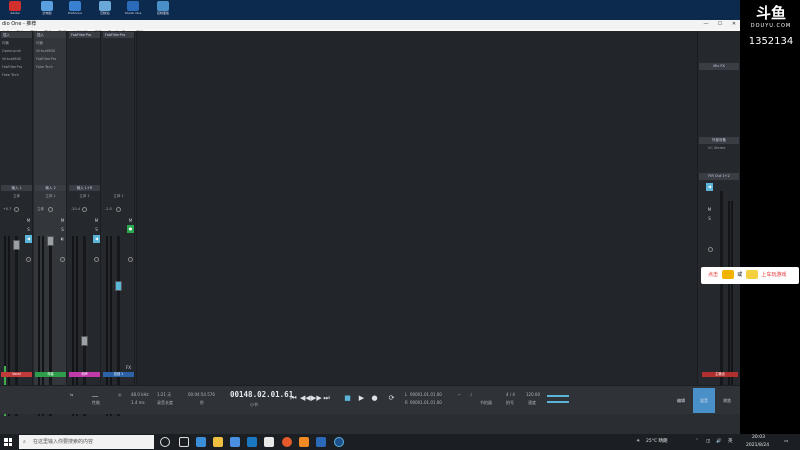 The image size is (800, 450). Describe the element at coordinates (709, 187) in the screenshot. I see `main-monitor-button: ◀` at that location.